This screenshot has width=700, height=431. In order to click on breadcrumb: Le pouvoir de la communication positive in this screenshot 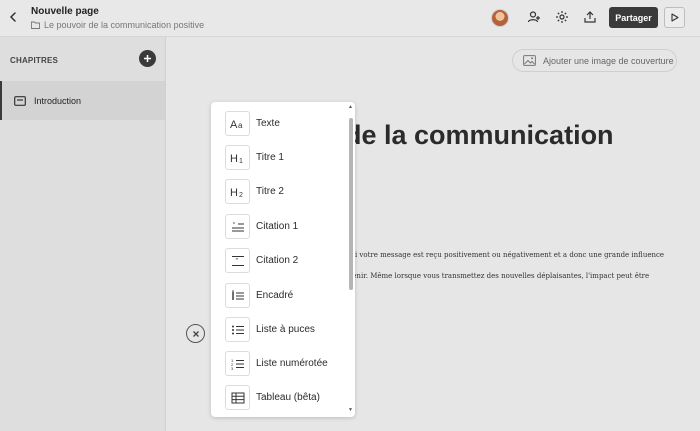, I will do `click(117, 25)`.